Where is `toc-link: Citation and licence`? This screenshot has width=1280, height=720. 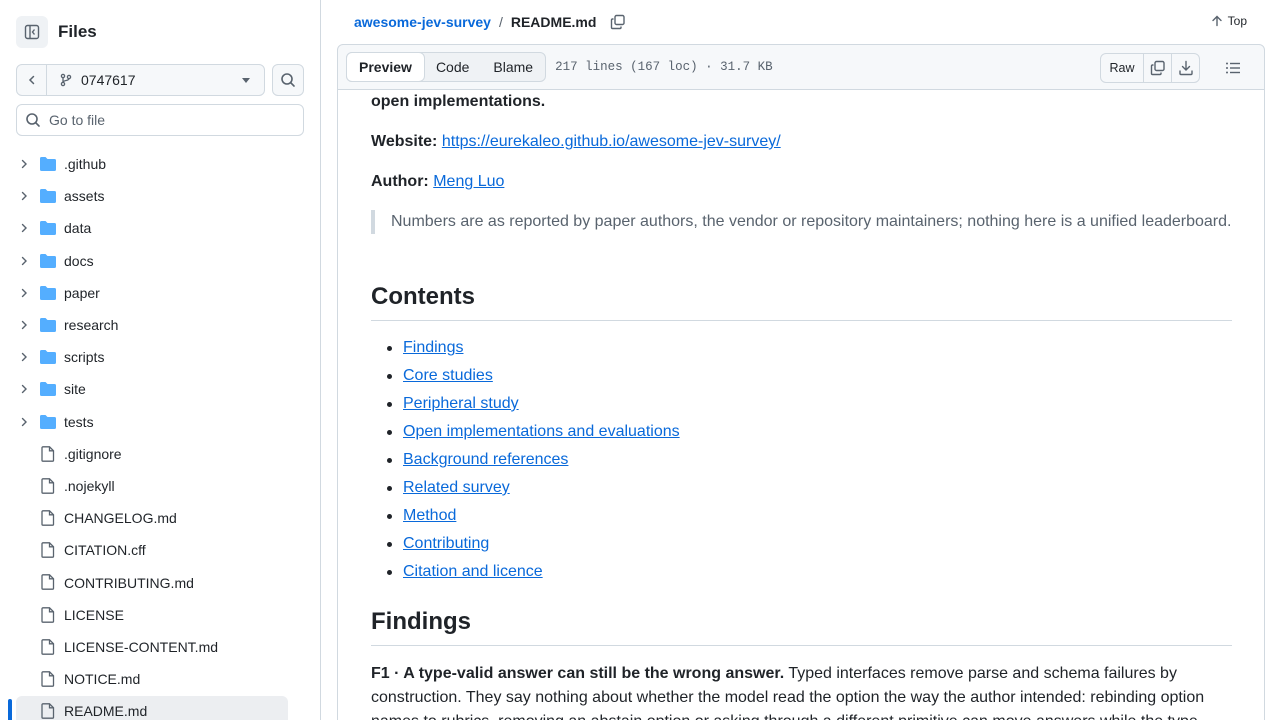
toc-link: Citation and licence is located at coordinates (473, 571).